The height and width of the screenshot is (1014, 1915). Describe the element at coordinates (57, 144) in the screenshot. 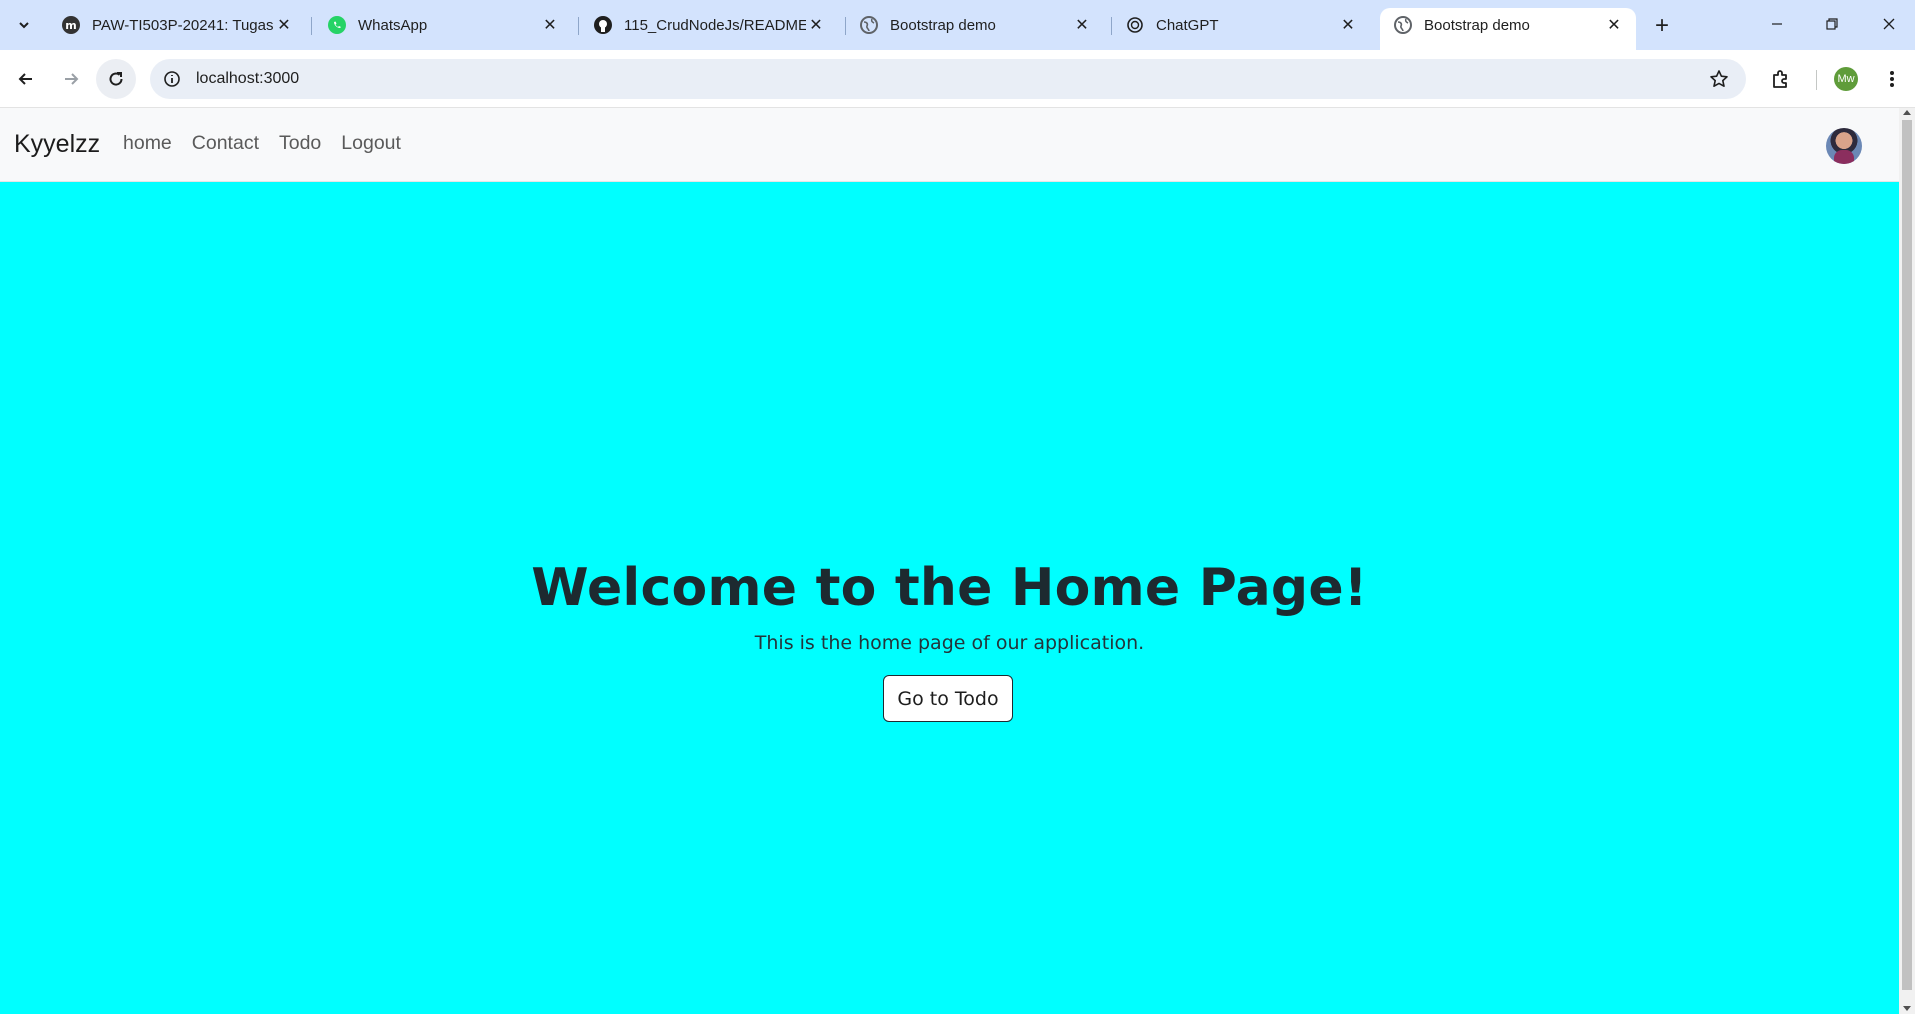

I see `navbar-brand: Kyyelzz` at that location.